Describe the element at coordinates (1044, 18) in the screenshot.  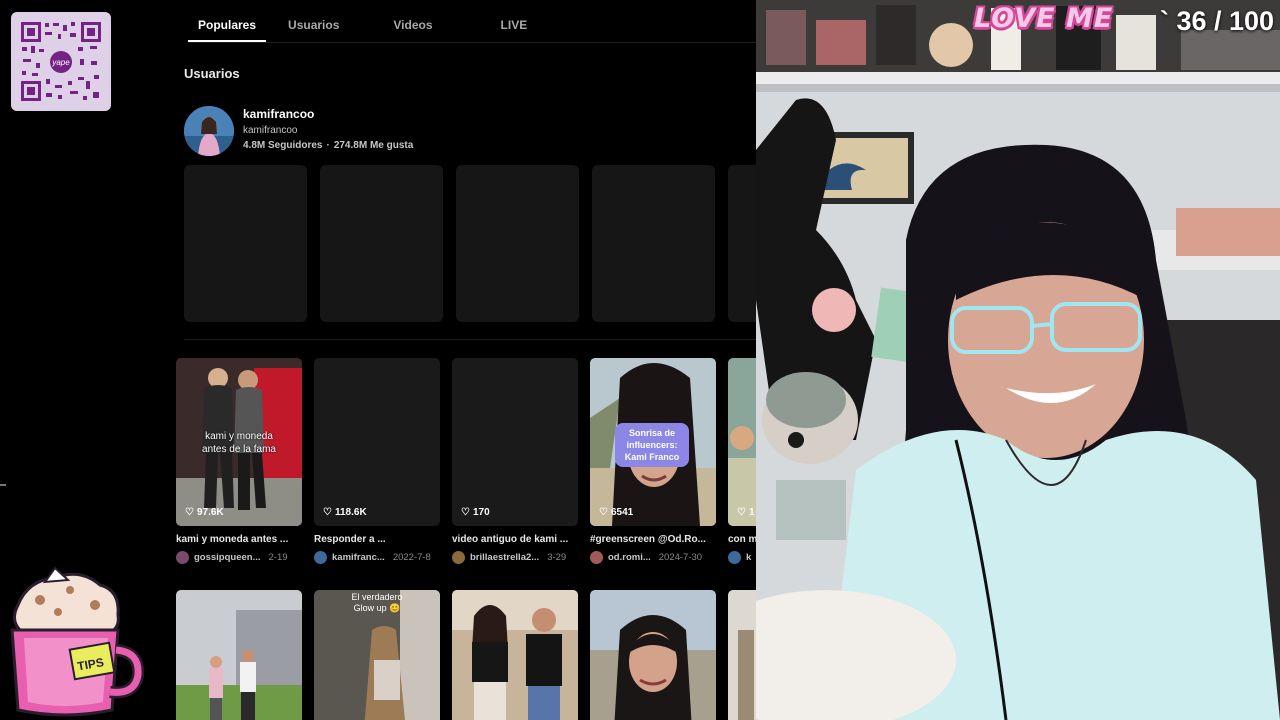
I see `love-me-goal-title: LOVE ME` at that location.